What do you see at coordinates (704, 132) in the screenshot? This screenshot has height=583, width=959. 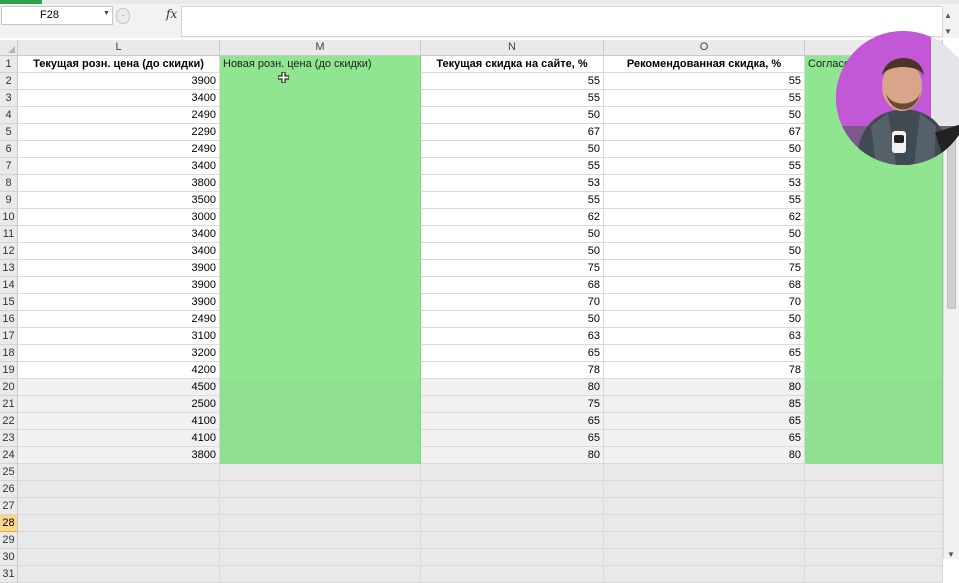 I see `cell-o: 67` at bounding box center [704, 132].